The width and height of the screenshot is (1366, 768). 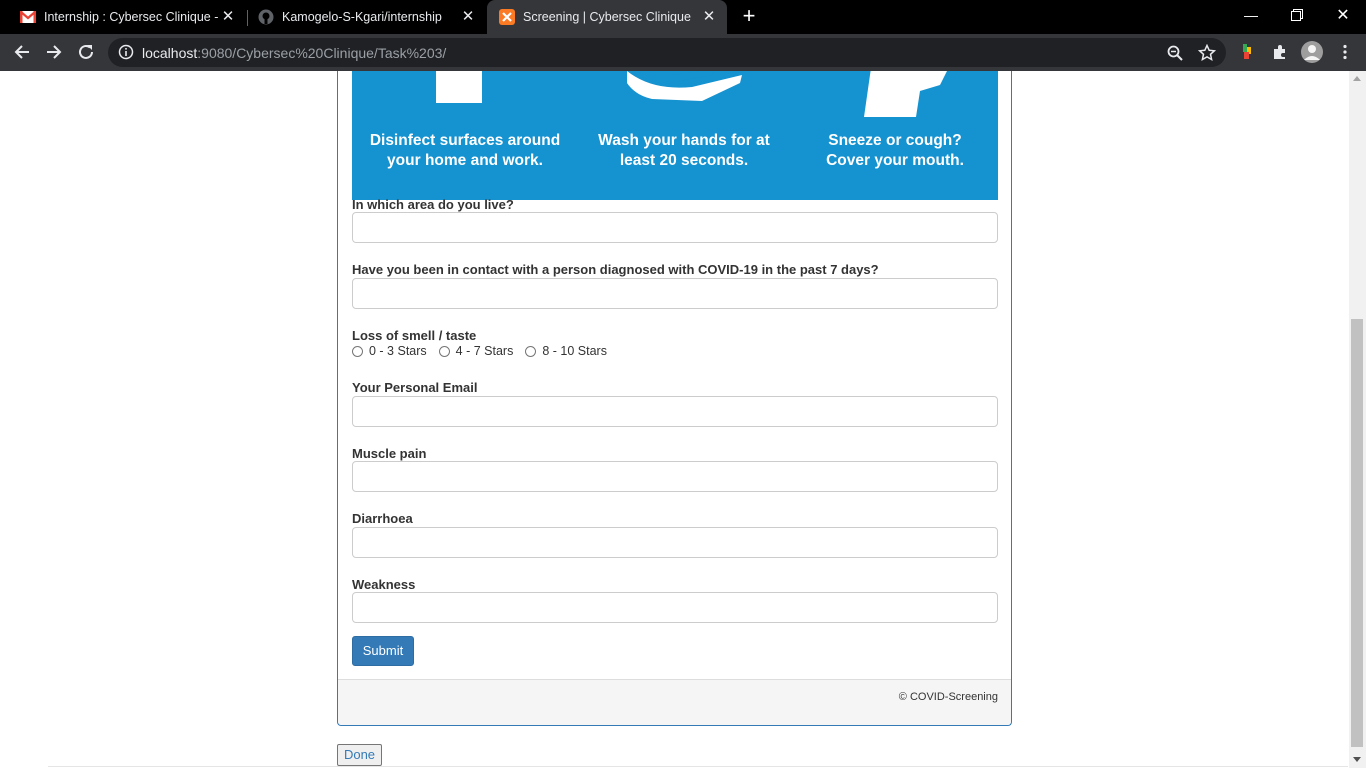 I want to click on minimize-icon: —, so click(x=1251, y=15).